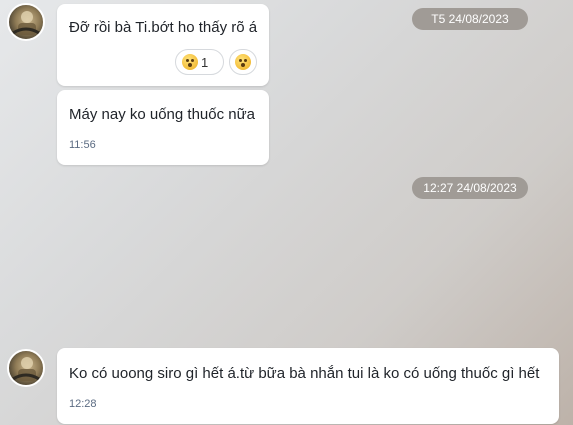  Describe the element at coordinates (470, 19) in the screenshot. I see `date-separator: T5 24/08/2023` at that location.